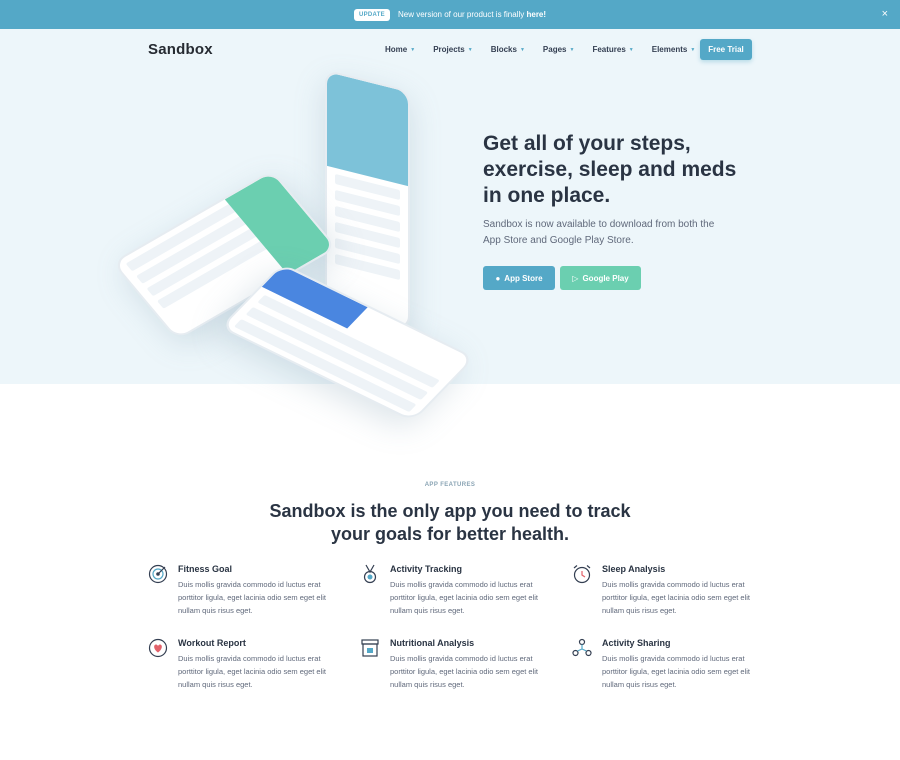  I want to click on free-trial-button: Free Trial, so click(726, 49).